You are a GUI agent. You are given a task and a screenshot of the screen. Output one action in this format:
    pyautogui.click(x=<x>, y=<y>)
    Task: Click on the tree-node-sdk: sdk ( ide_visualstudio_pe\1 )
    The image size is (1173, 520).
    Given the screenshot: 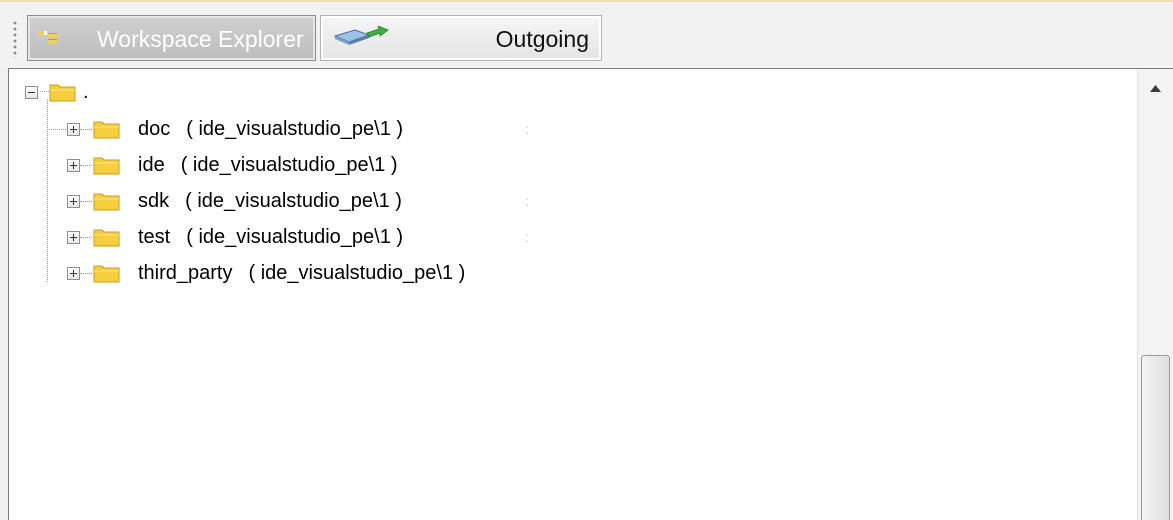 What is the action you would take?
    pyautogui.click(x=327, y=201)
    